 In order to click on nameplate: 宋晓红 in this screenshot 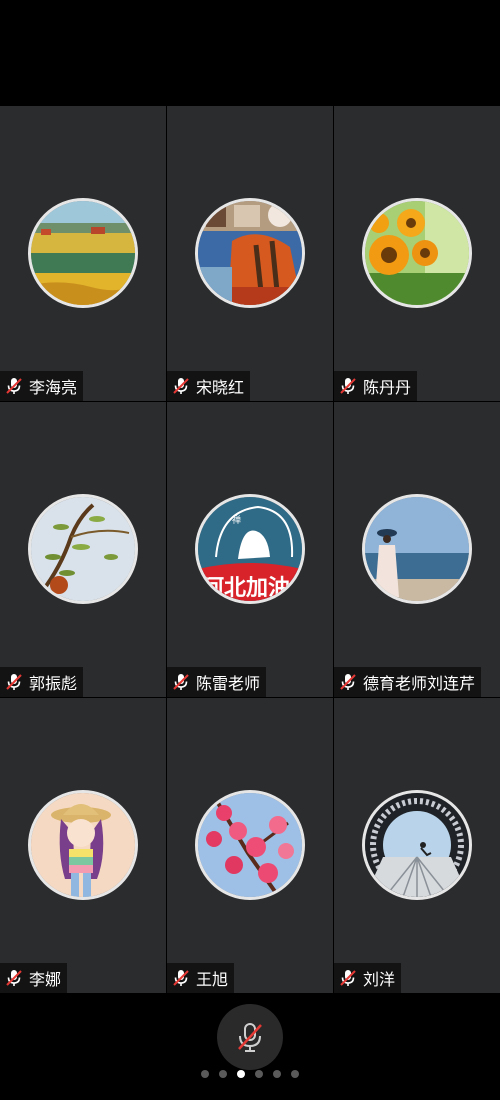, I will do `click(209, 386)`.